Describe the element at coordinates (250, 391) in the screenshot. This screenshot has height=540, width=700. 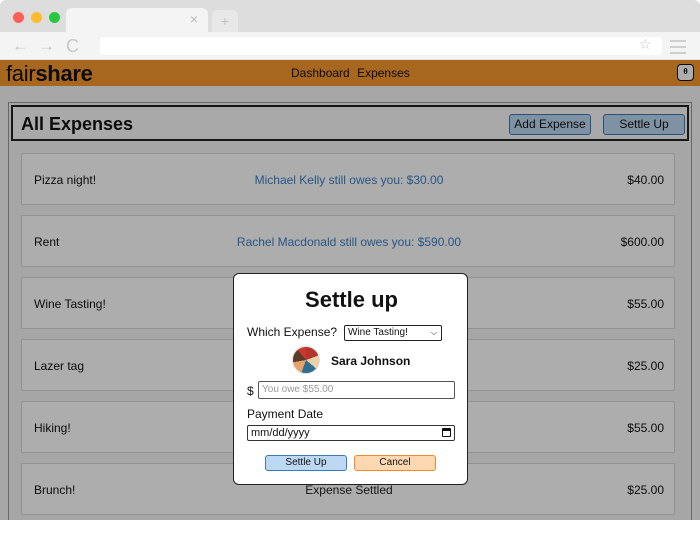
I see `dollar-sign: $` at that location.